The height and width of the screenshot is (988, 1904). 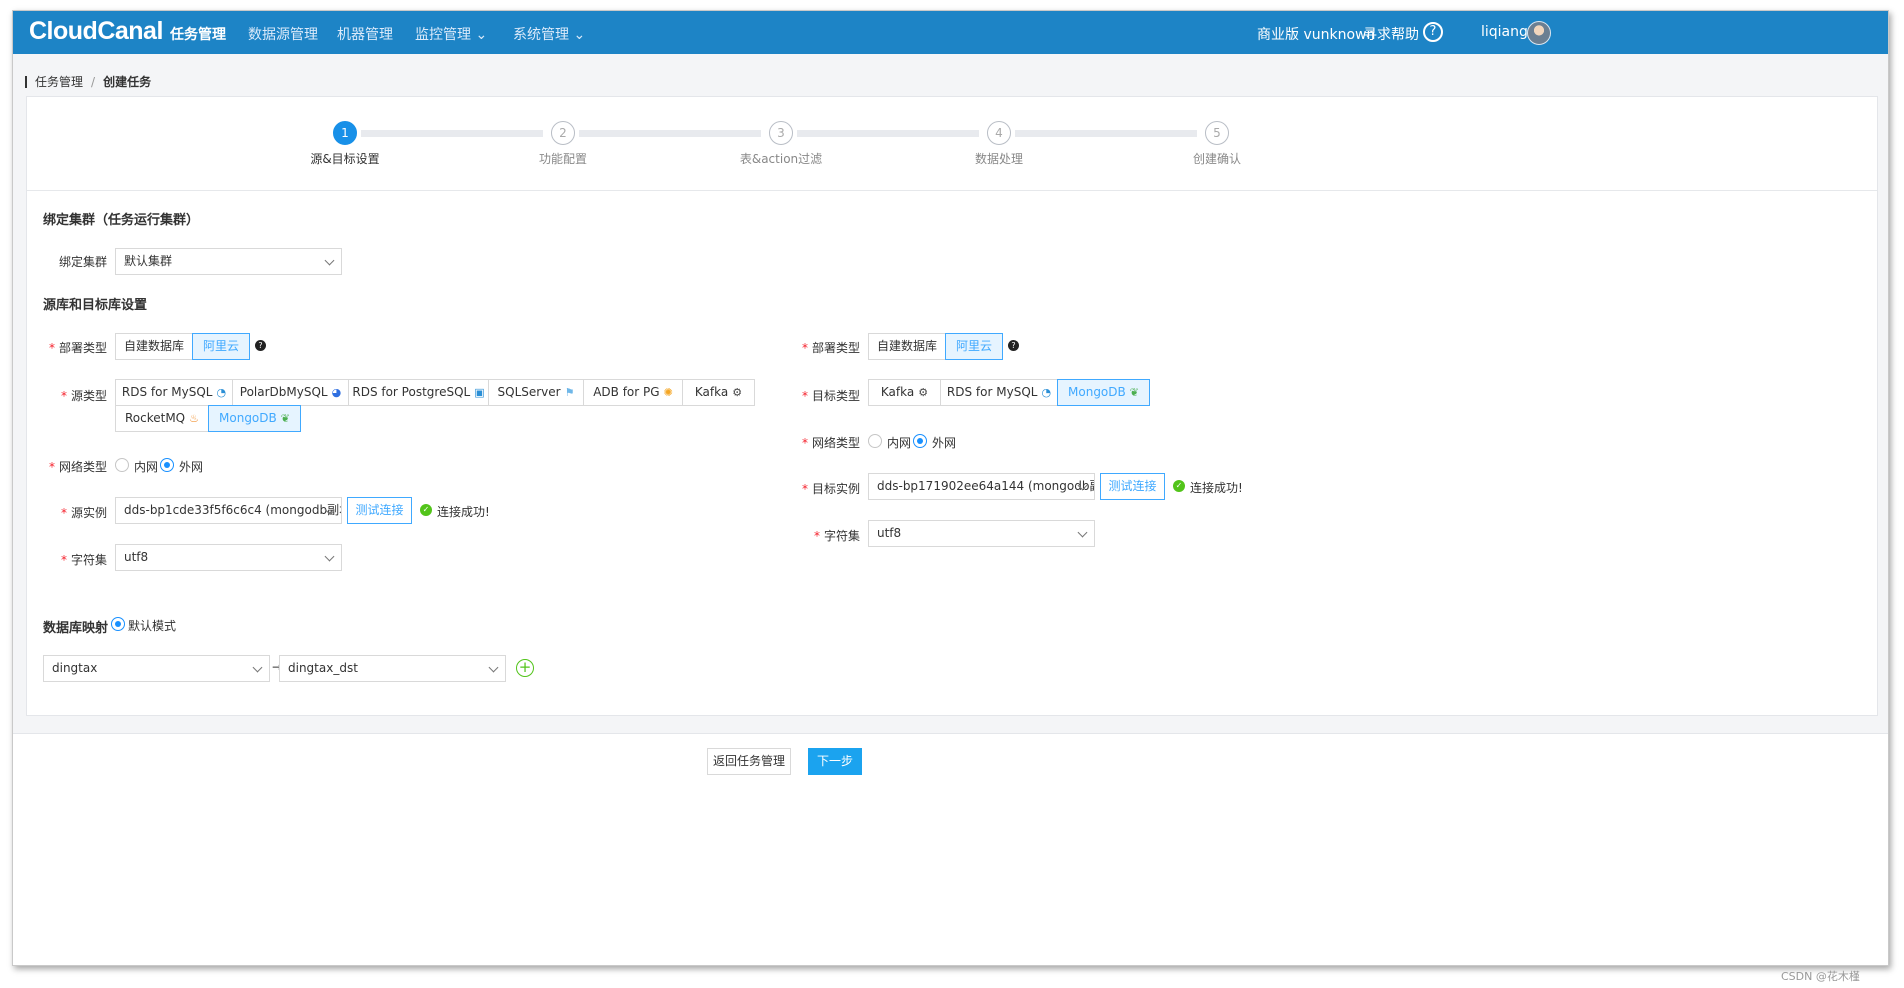 What do you see at coordinates (1504, 32) in the screenshot?
I see `user-name: liqiang` at bounding box center [1504, 32].